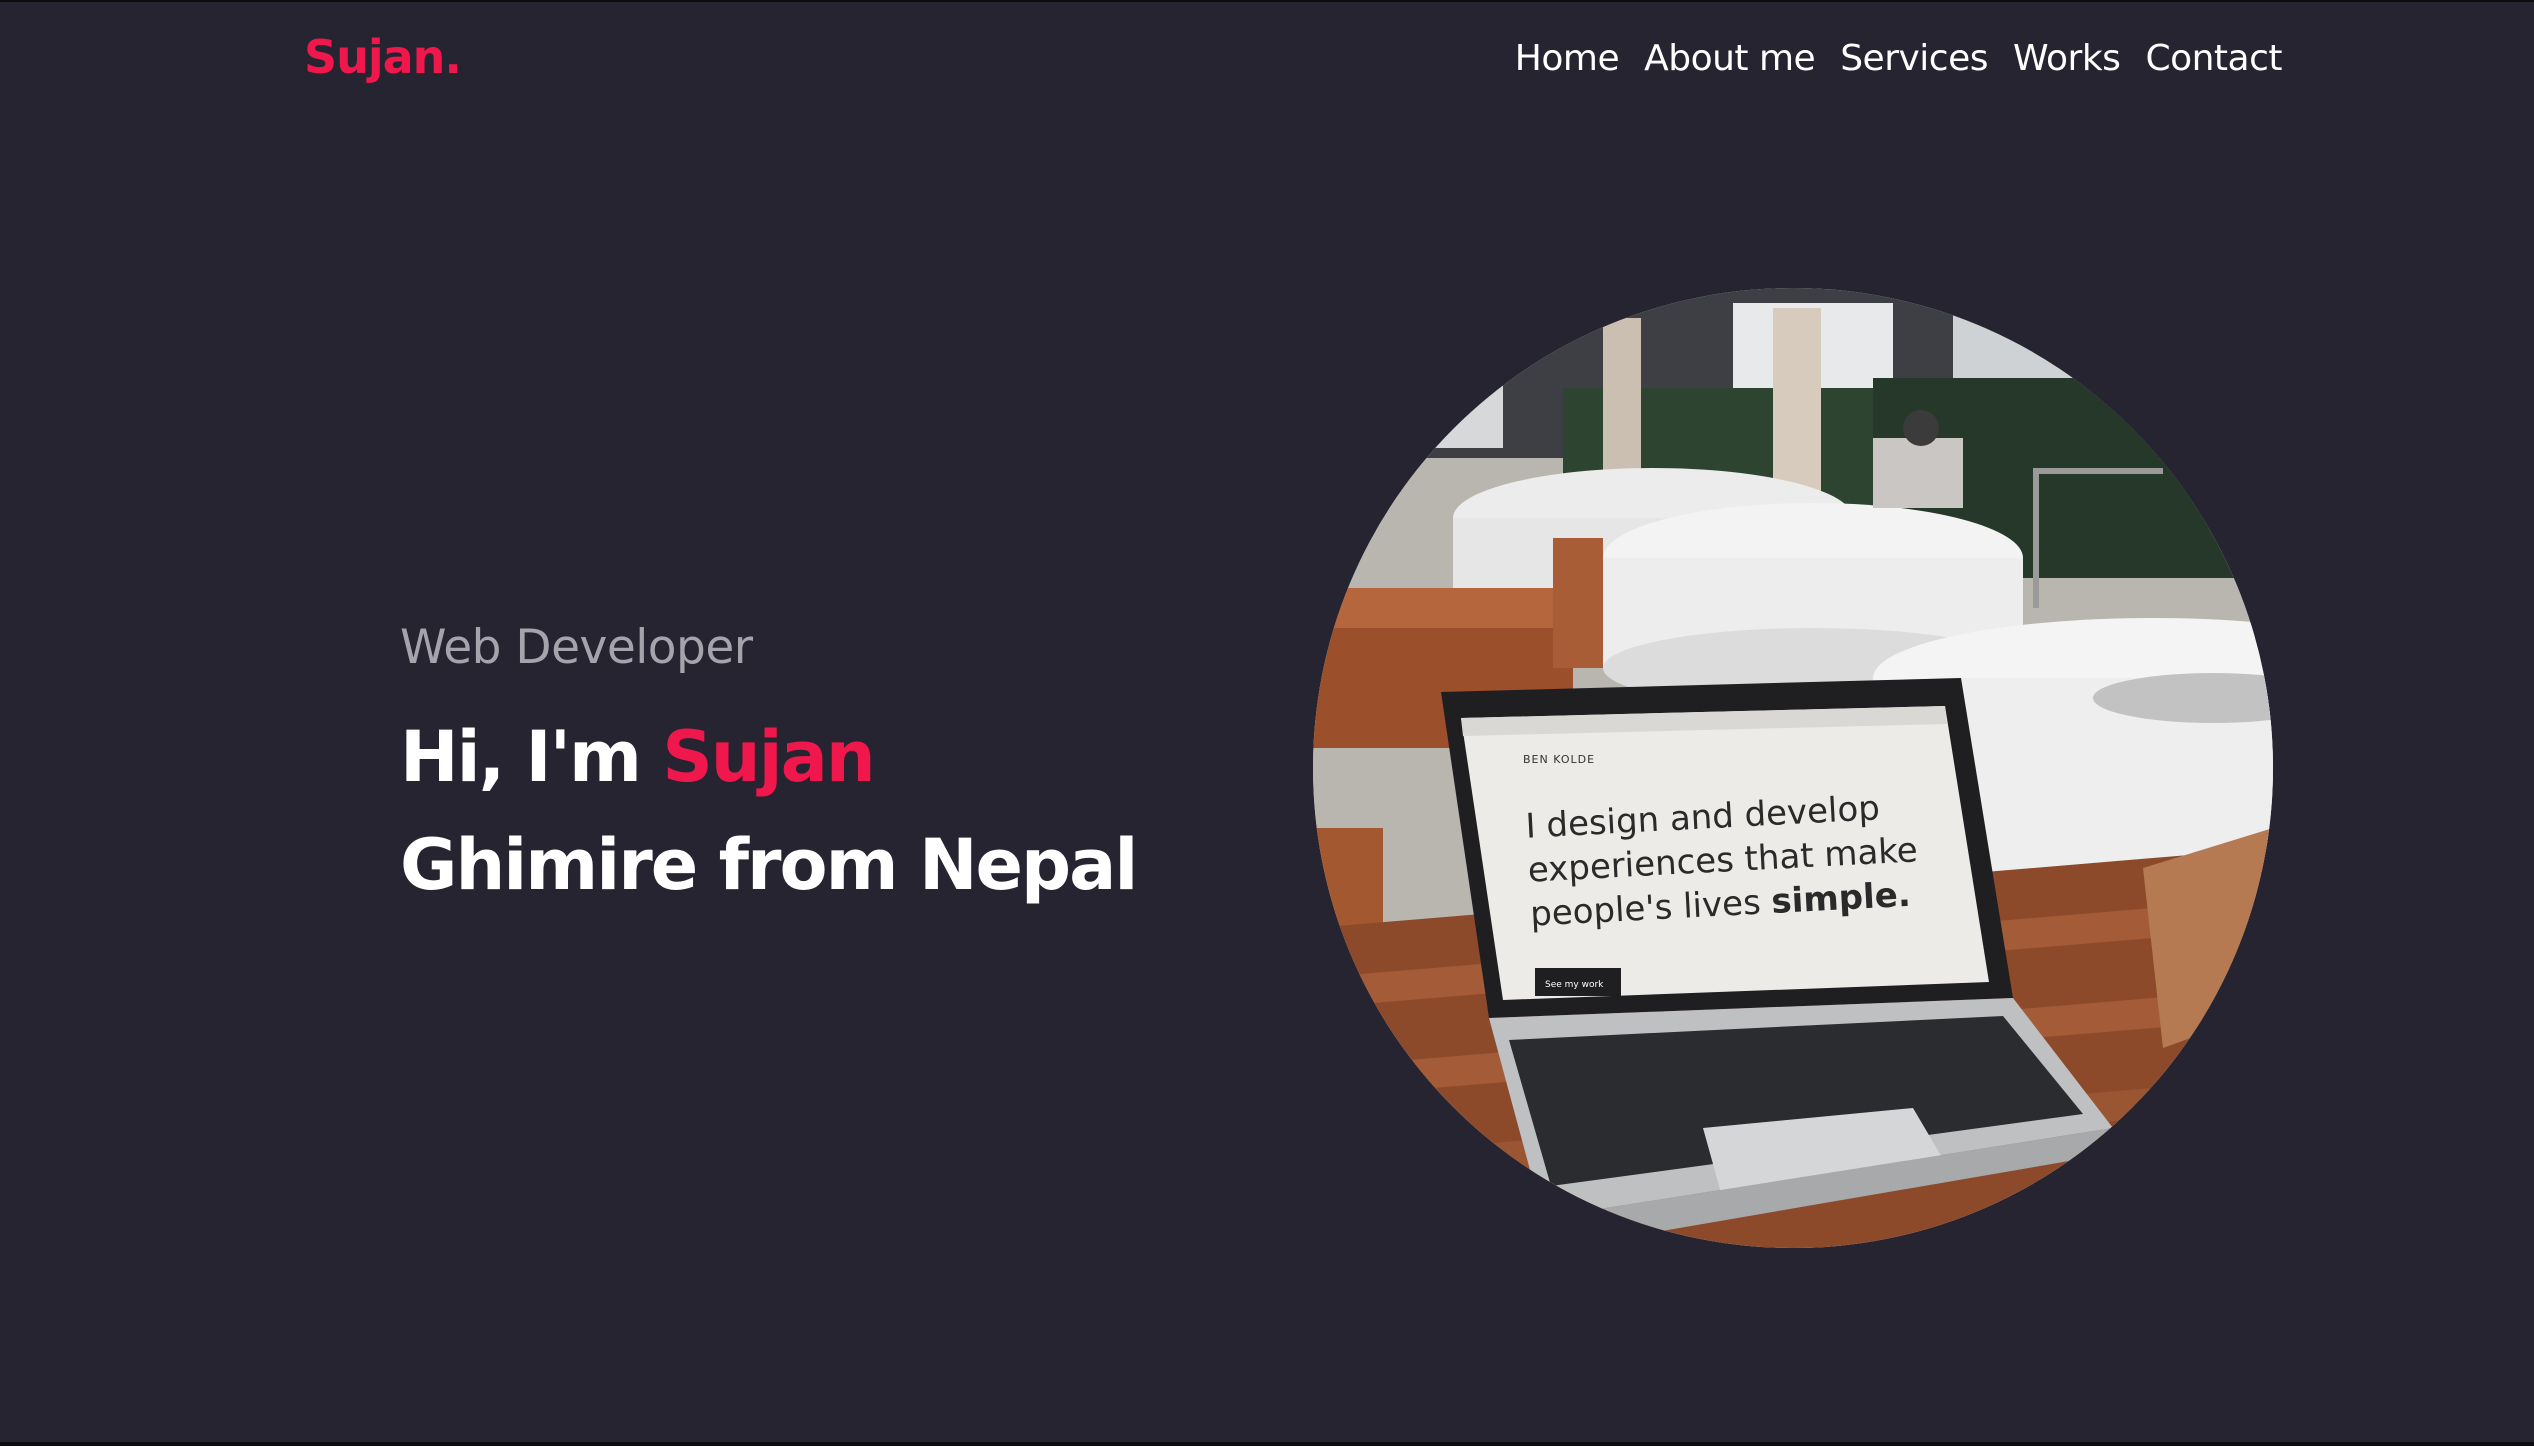 This screenshot has height=1446, width=2534. Describe the element at coordinates (383, 57) in the screenshot. I see `site-logo: Sujan.` at that location.